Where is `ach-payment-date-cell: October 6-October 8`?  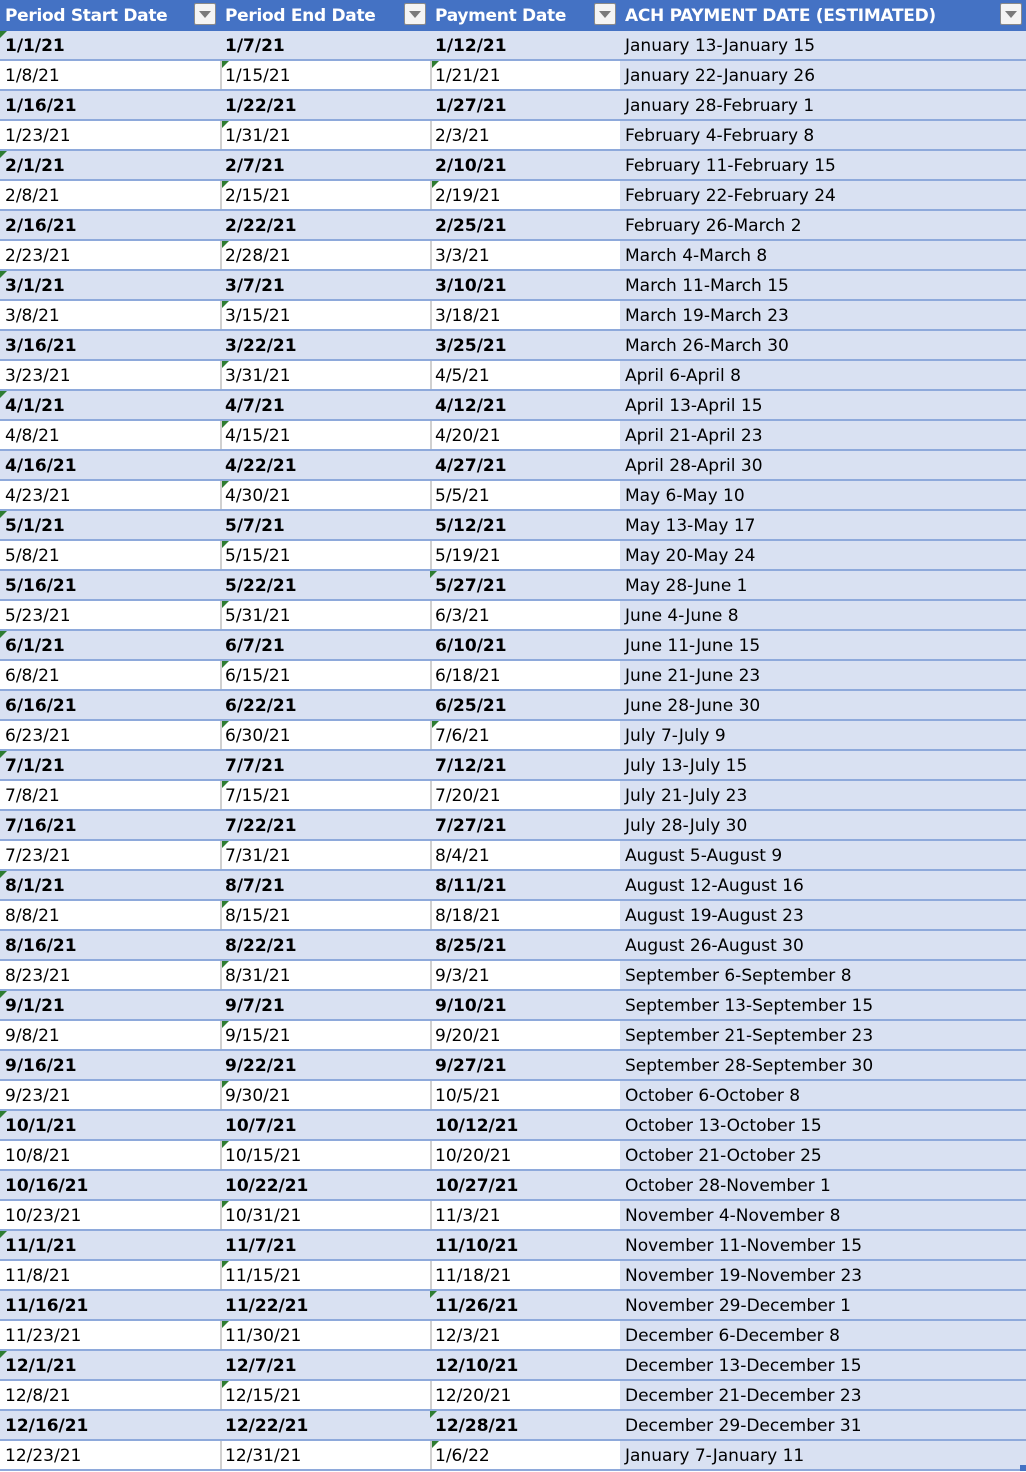
ach-payment-date-cell: October 6-October 8 is located at coordinates (823, 1095).